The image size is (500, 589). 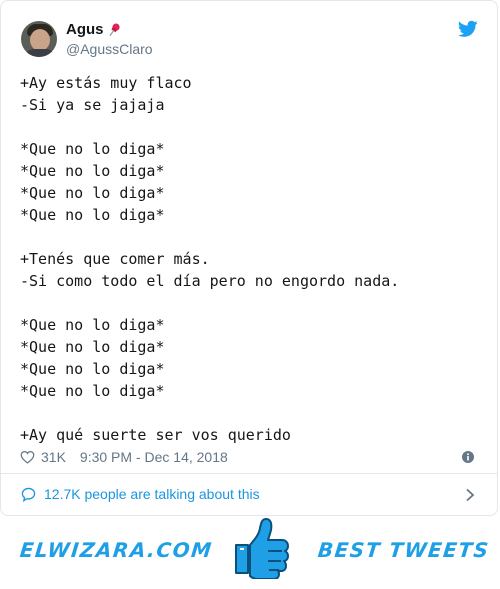 What do you see at coordinates (109, 49) in the screenshot?
I see `author-handle: @AgussClaro` at bounding box center [109, 49].